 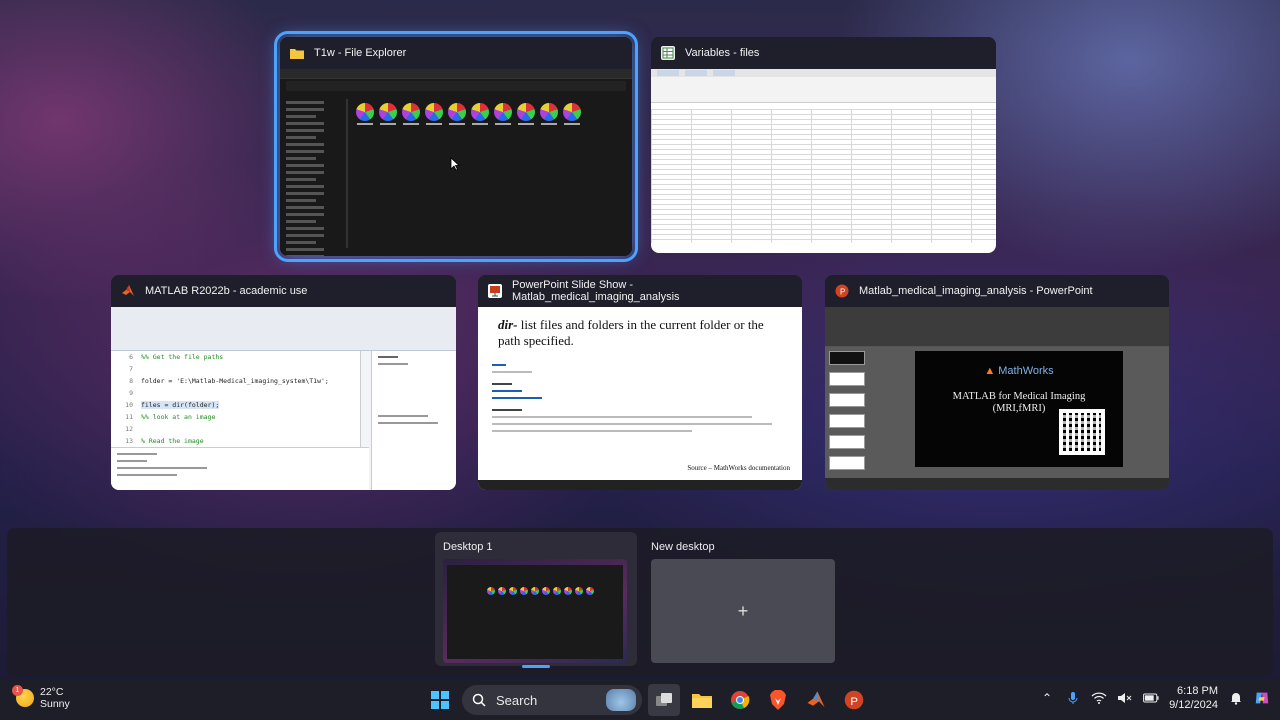 I want to click on taskbar-apps: Search P, so click(x=647, y=700).